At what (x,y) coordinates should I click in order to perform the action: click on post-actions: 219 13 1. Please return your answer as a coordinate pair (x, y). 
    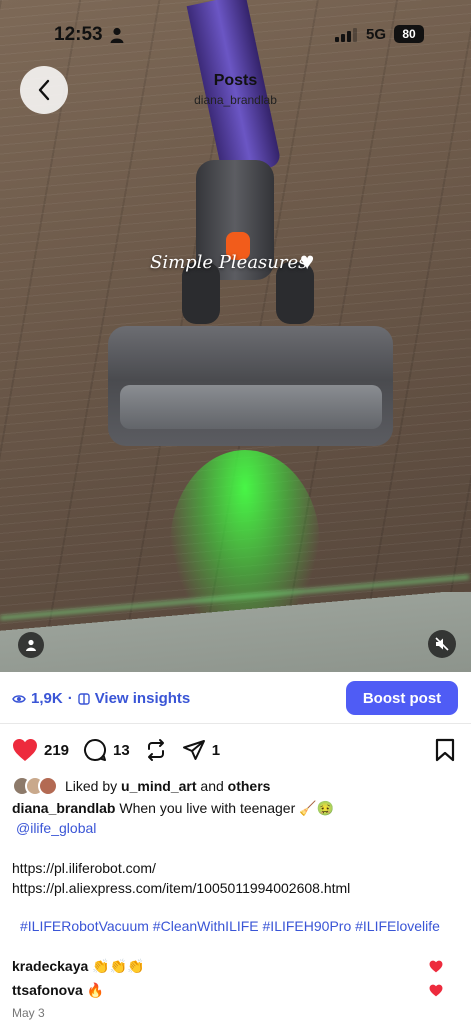
    Looking at the image, I should click on (123, 750).